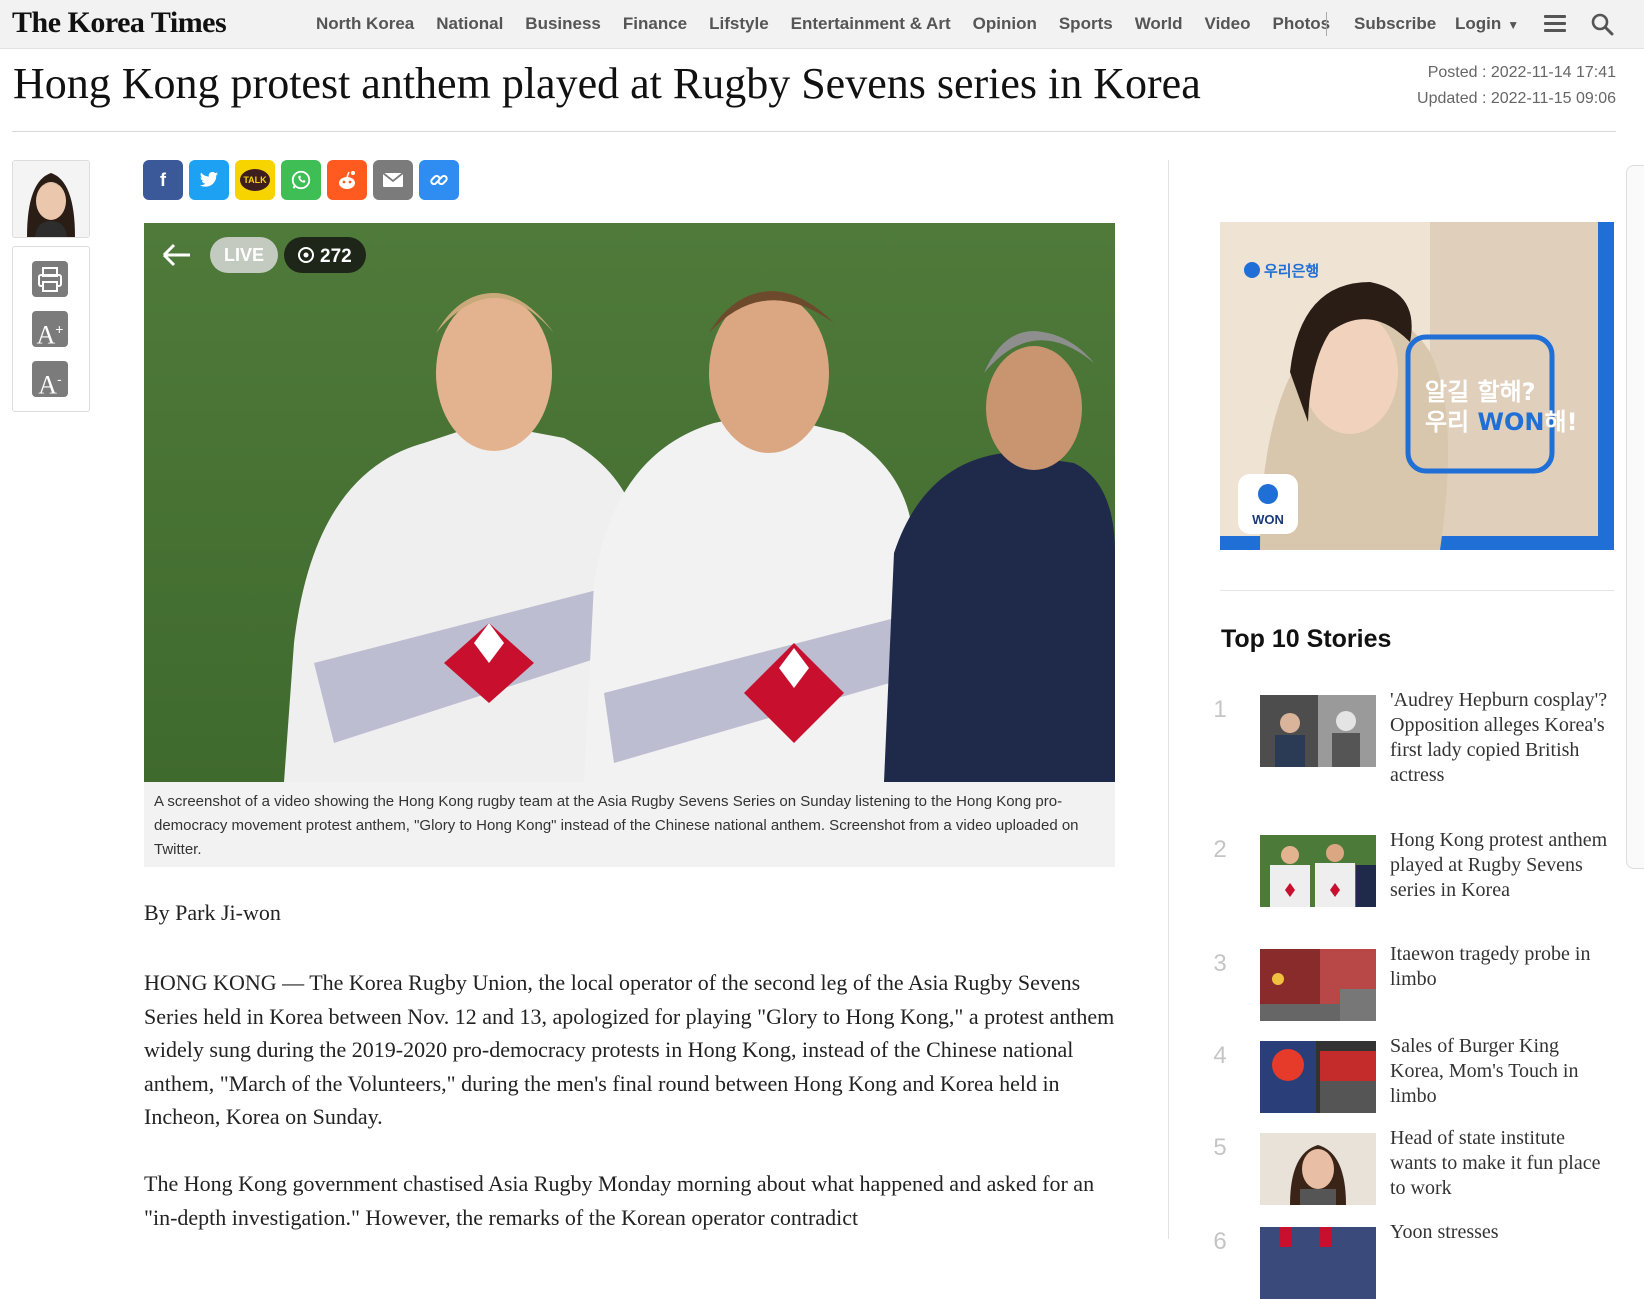 Image resolution: width=1644 pixels, height=1299 pixels. Describe the element at coordinates (1521, 72) in the screenshot. I see `posted-date: Posted : 2022-11-14 17:41` at that location.